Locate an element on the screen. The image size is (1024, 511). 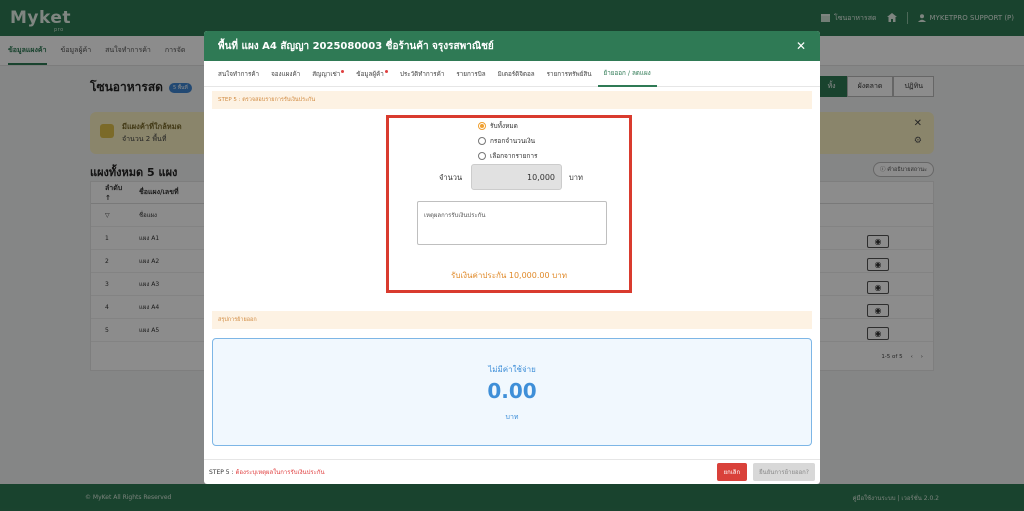
confirm-move-out-button: ยืนยันการย้ายออก? is located at coordinates (784, 472).